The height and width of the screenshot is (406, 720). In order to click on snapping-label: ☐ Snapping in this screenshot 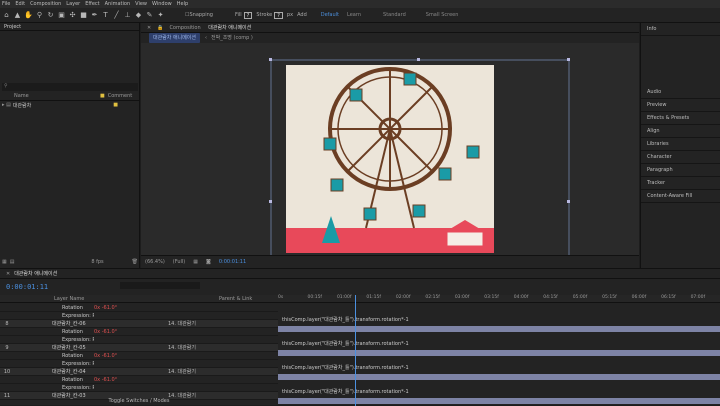, I will do `click(199, 15)`.